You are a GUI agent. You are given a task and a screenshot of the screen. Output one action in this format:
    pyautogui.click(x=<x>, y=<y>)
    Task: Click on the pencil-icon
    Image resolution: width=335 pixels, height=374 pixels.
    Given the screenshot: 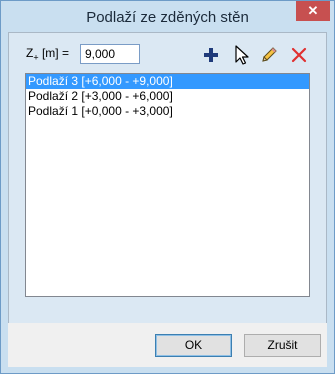 What is the action you would take?
    pyautogui.click(x=269, y=55)
    